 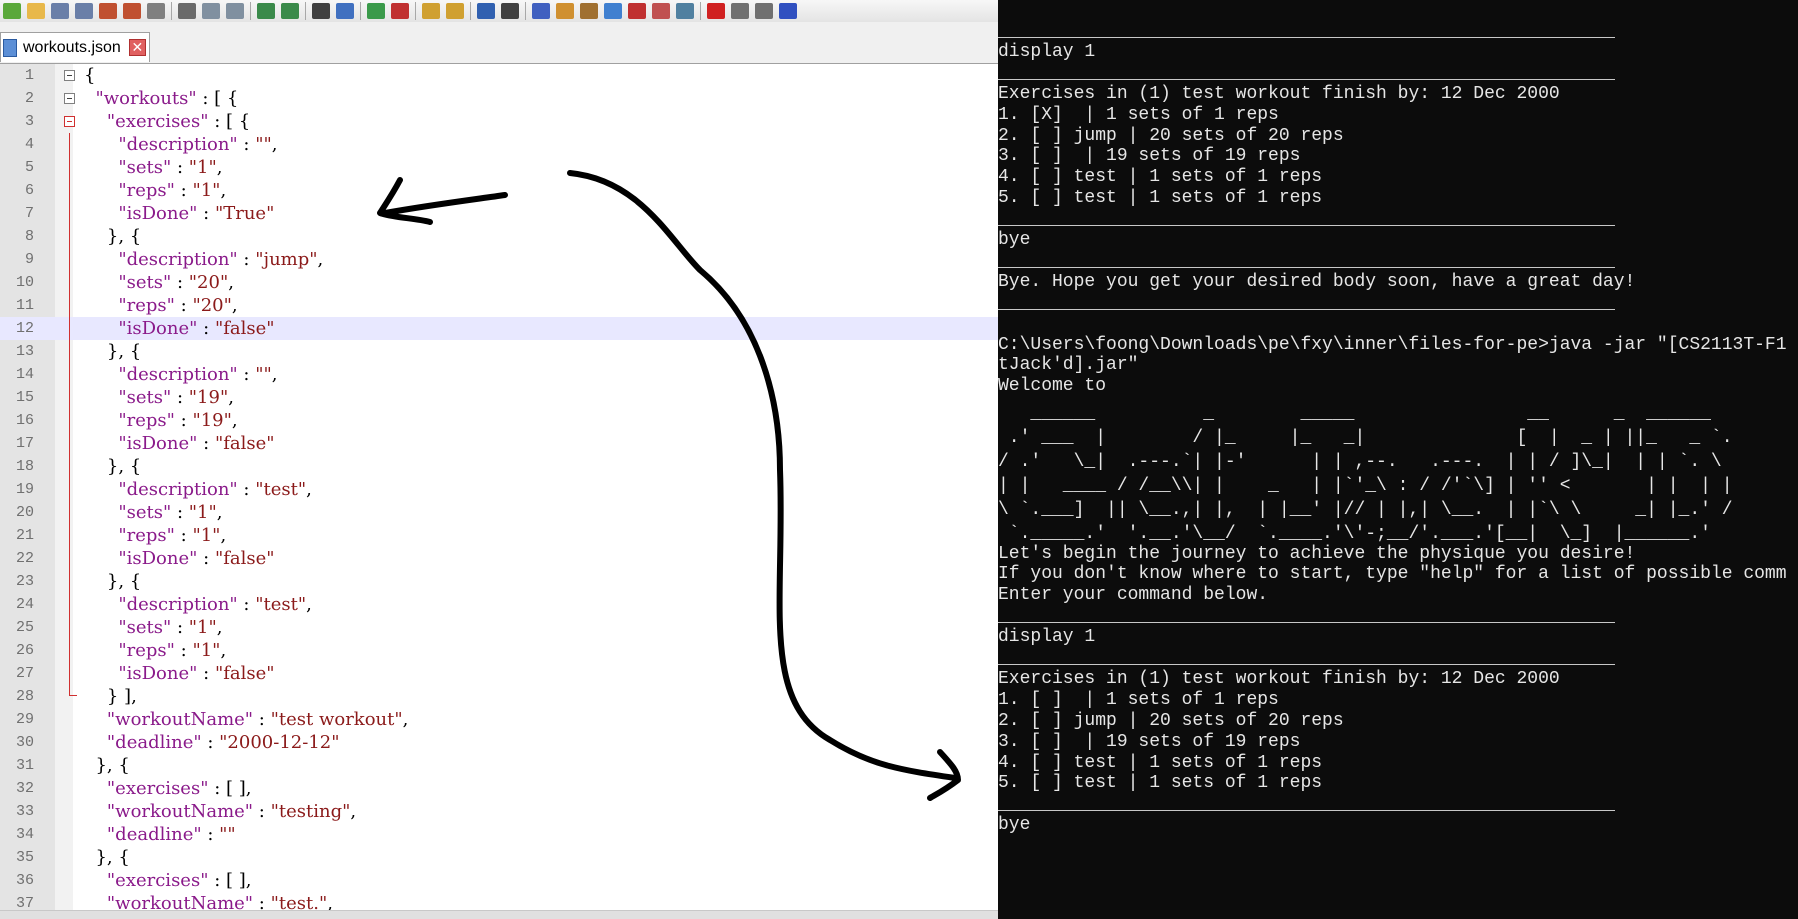 What do you see at coordinates (499, 466) in the screenshot?
I see `code-line: 18 }, {` at bounding box center [499, 466].